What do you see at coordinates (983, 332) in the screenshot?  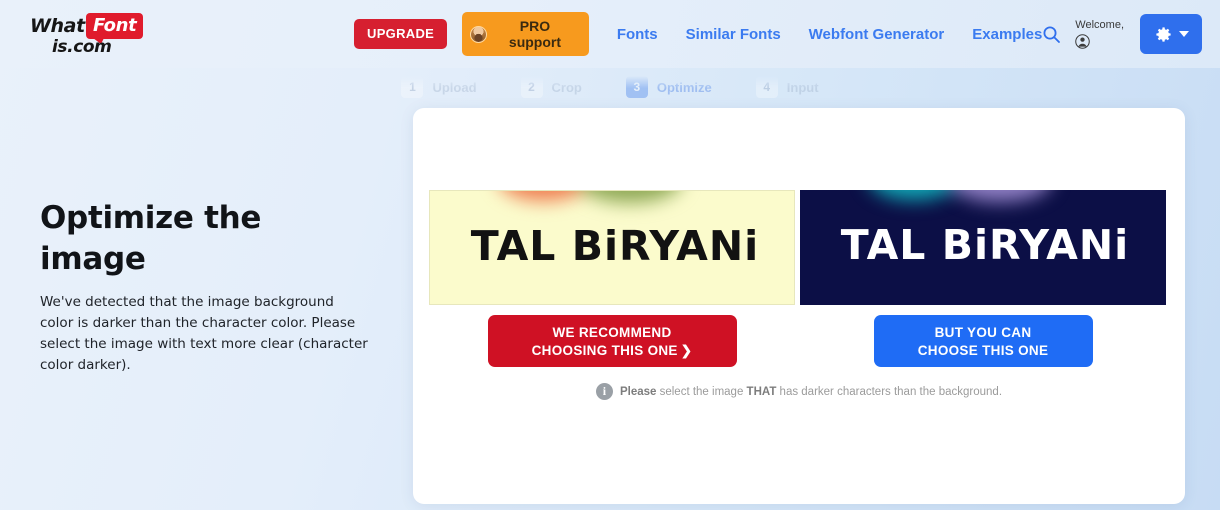 I see `alternate-line-1: BUT YOU CAN` at bounding box center [983, 332].